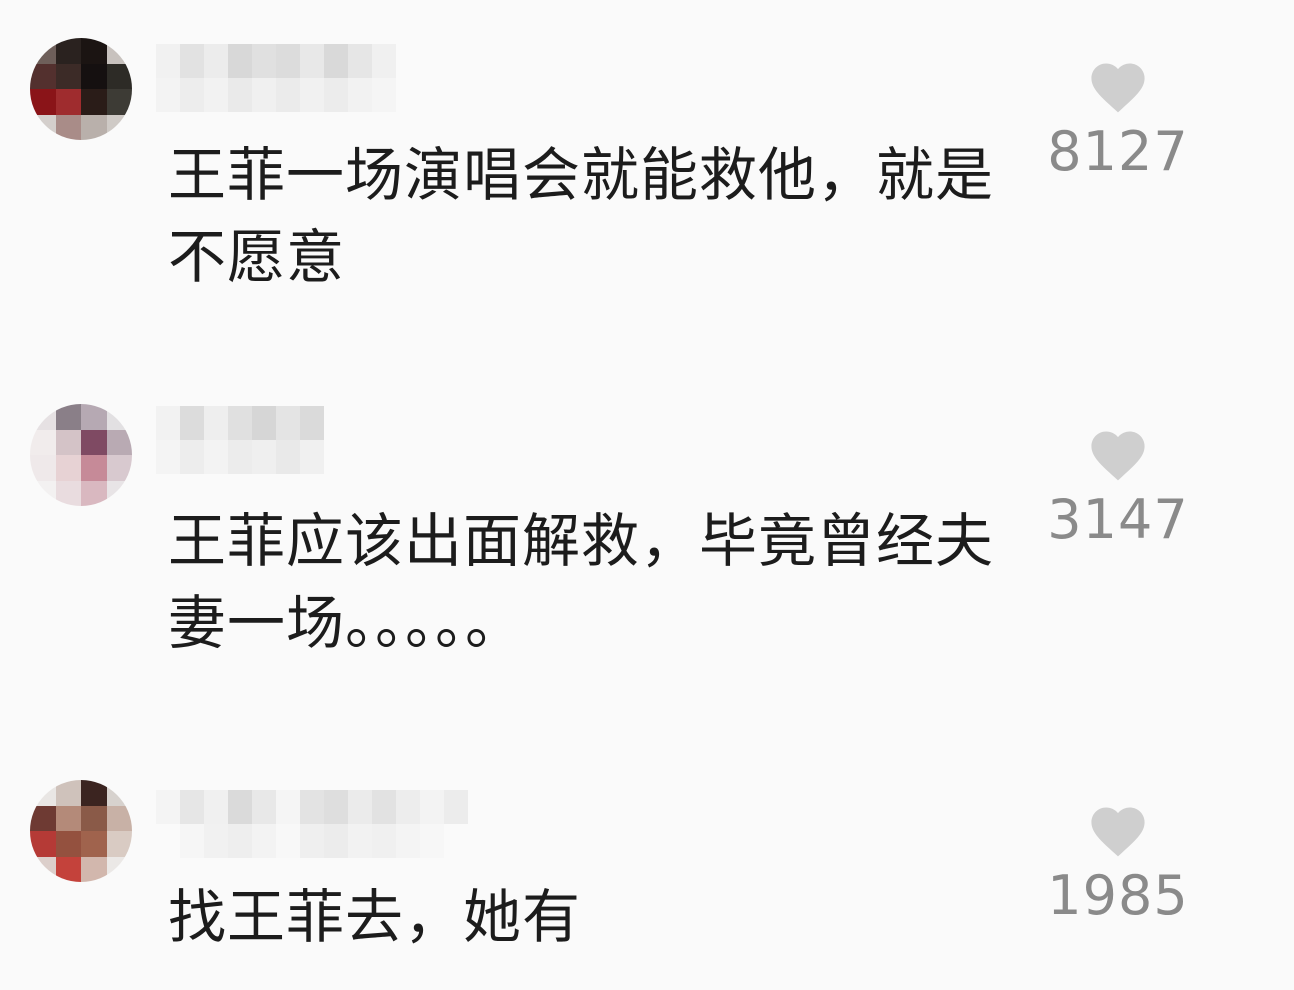 The image size is (1294, 990). What do you see at coordinates (375, 917) in the screenshot?
I see `comment-text: 找王菲去，她有` at bounding box center [375, 917].